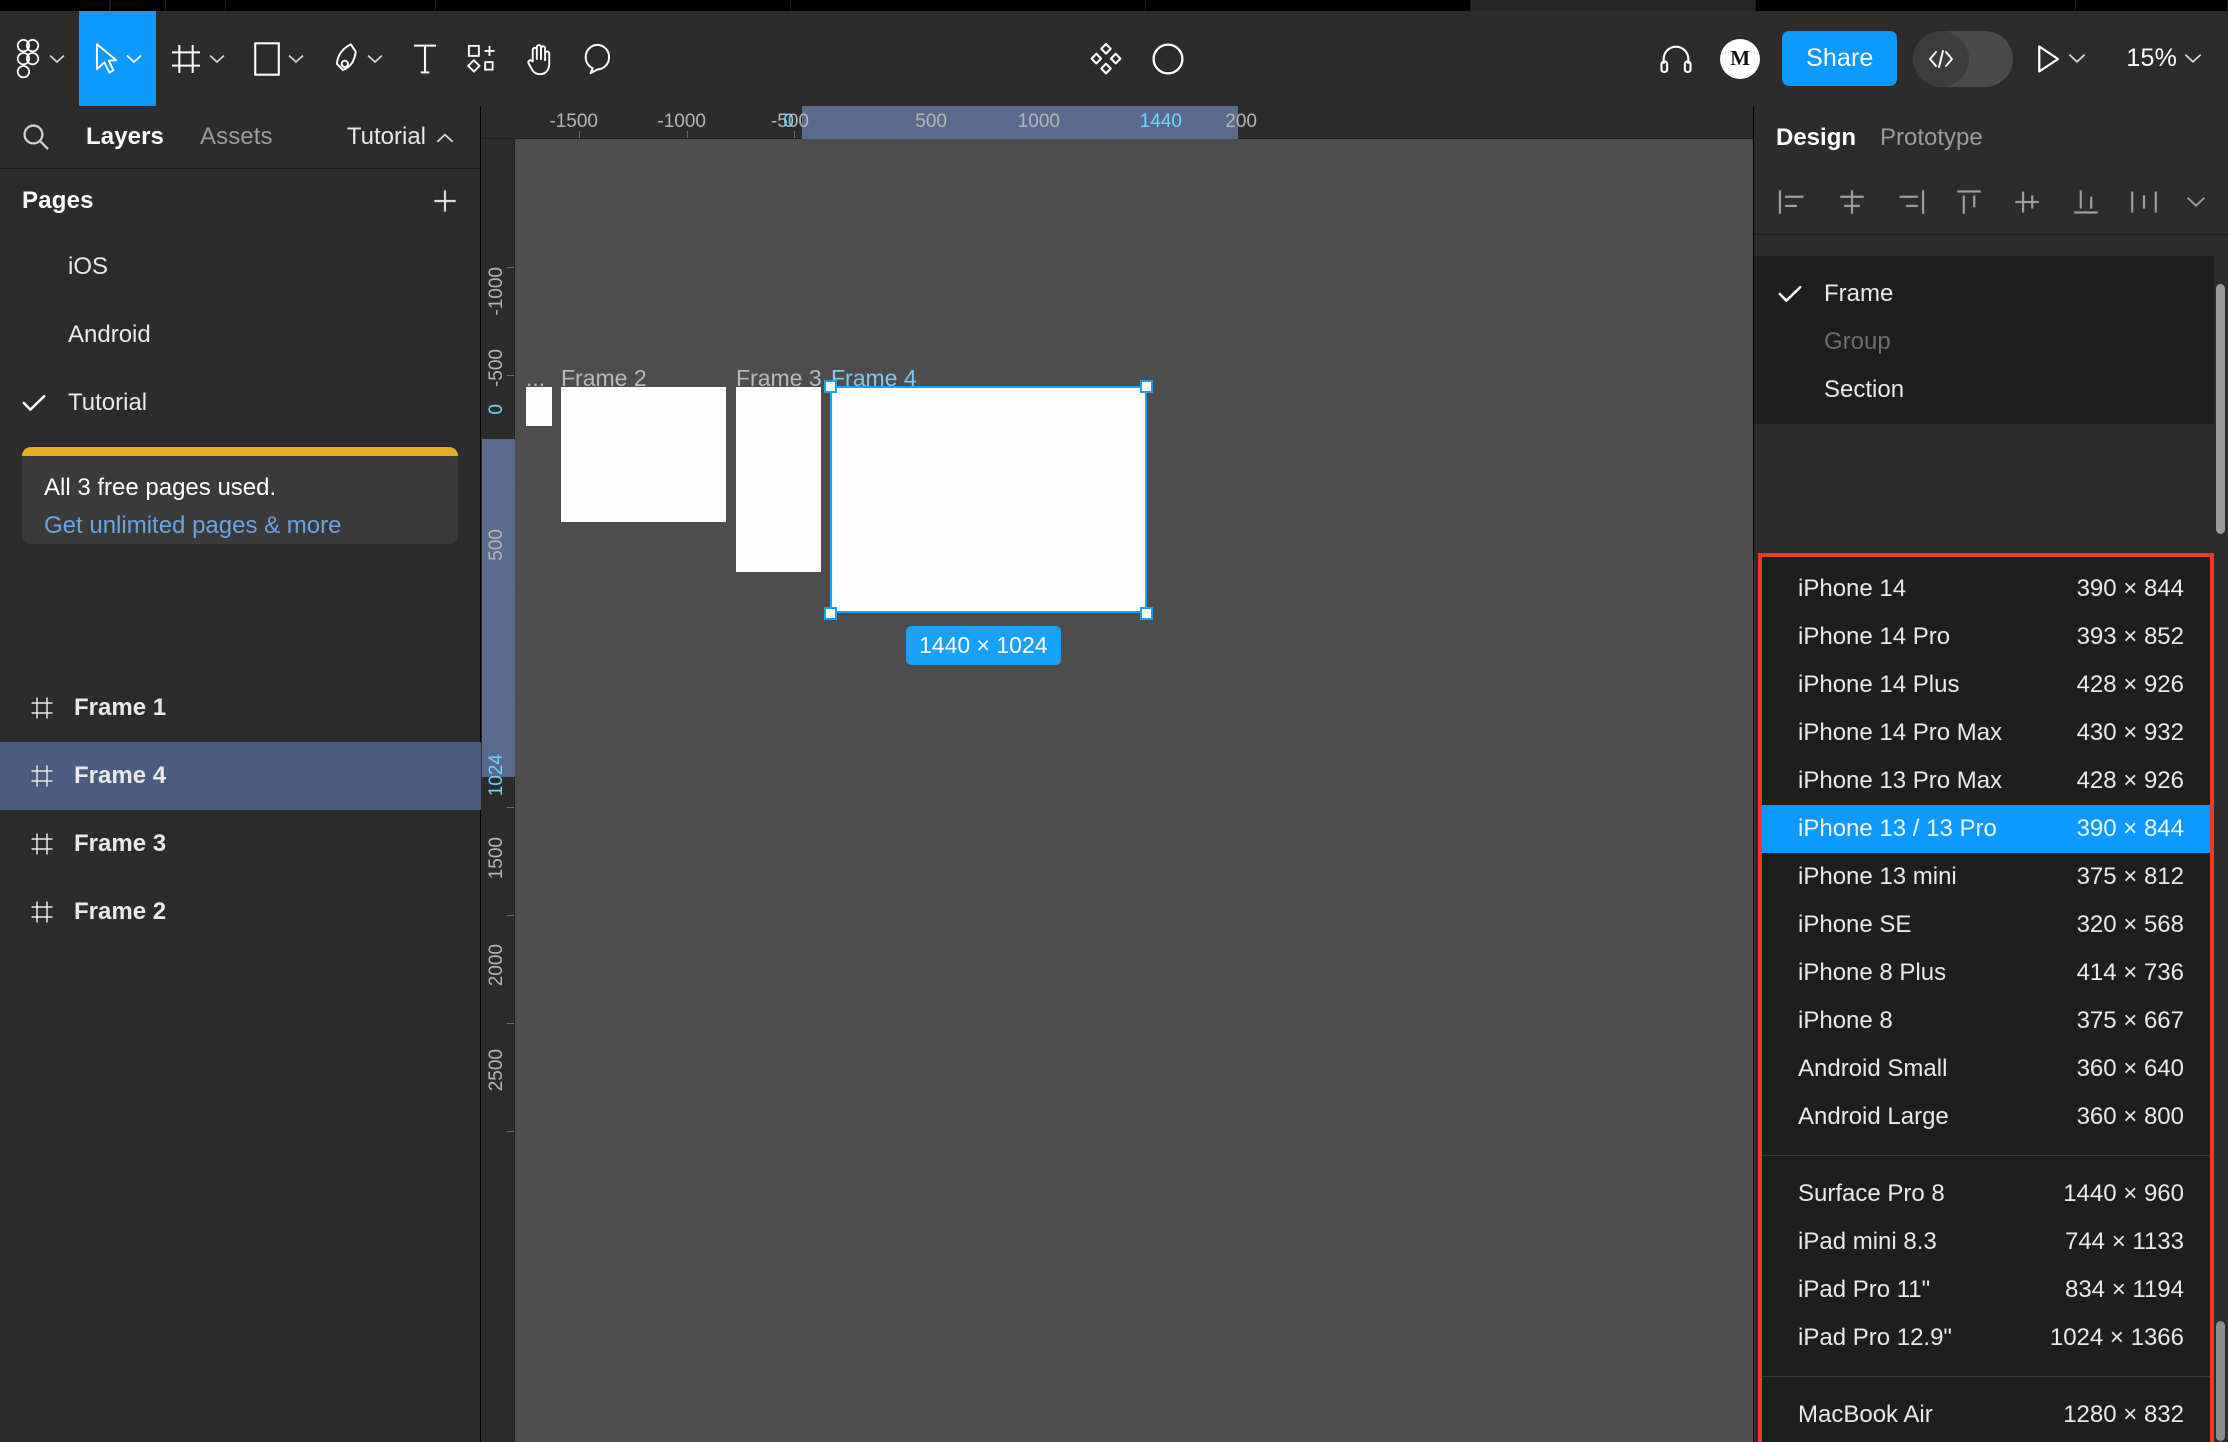 The image size is (2228, 1442). I want to click on preset-row-iphone-8-plus: iPhone 8 Plus 414 × 736, so click(1986, 973).